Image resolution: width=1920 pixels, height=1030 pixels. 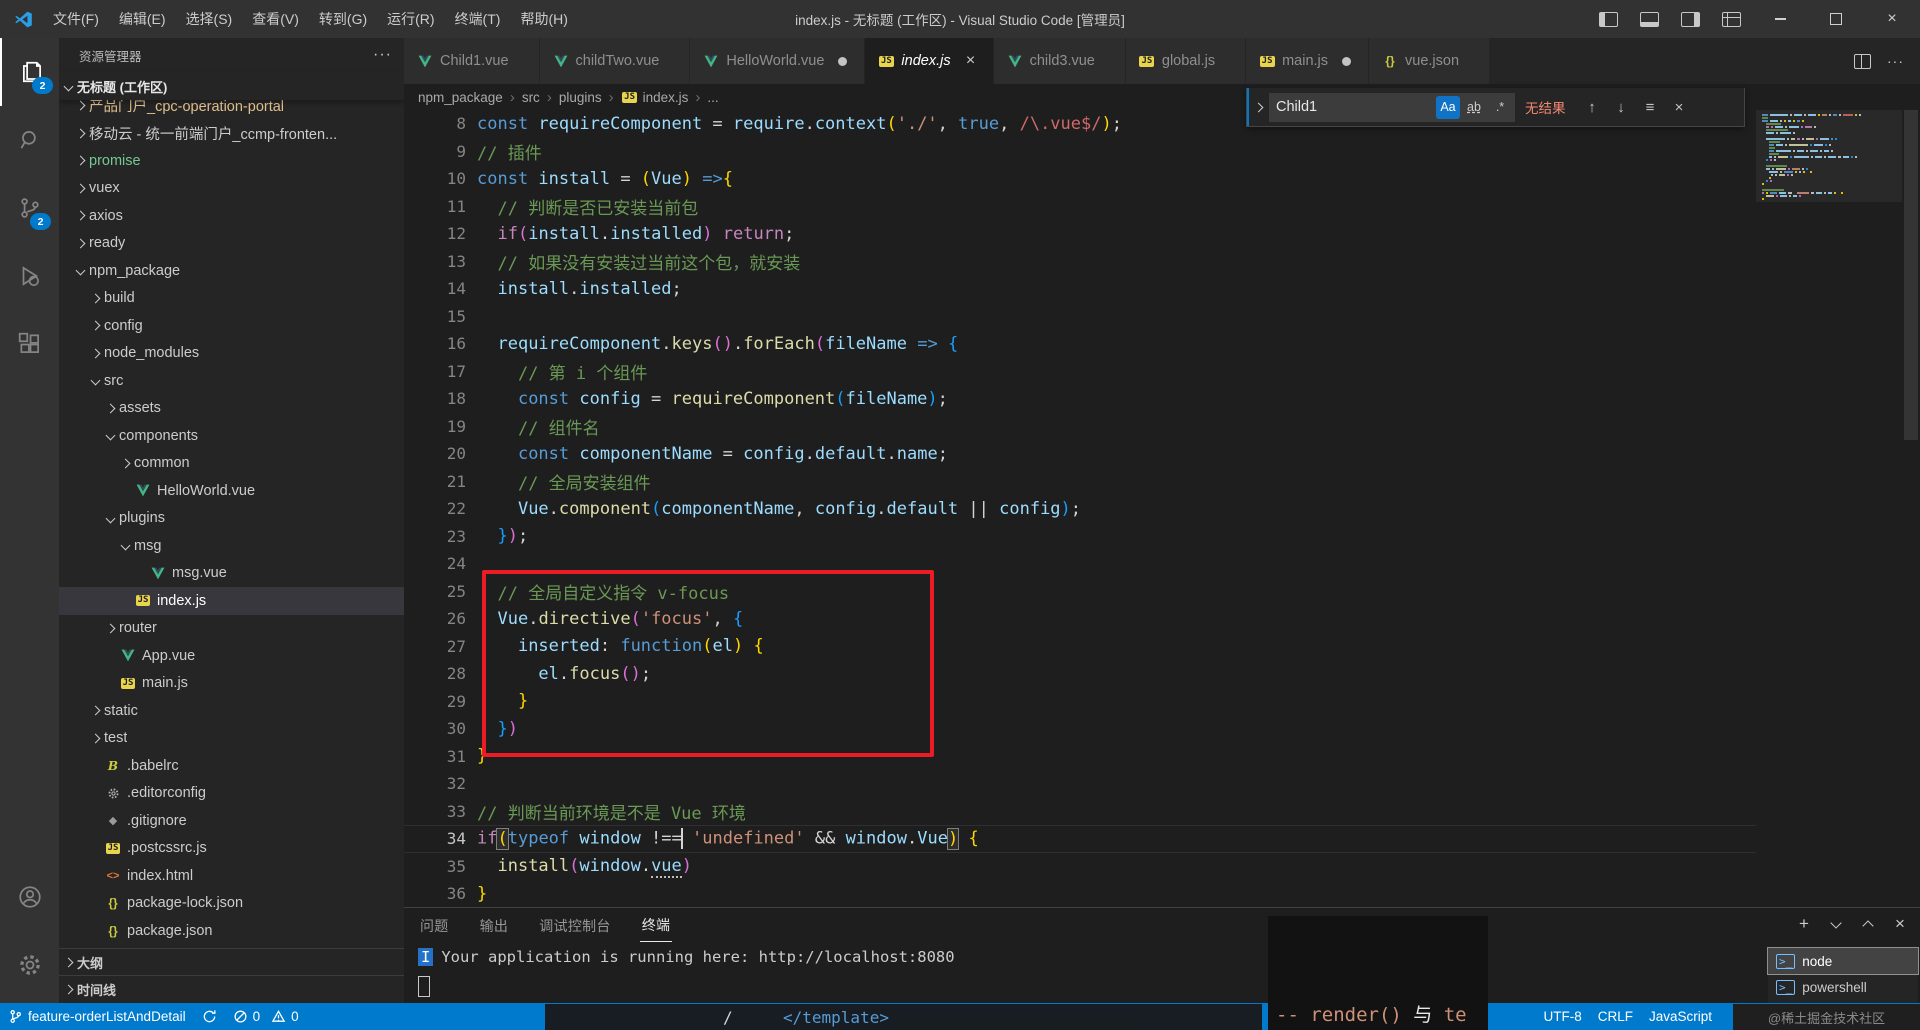 What do you see at coordinates (231, 849) in the screenshot?
I see `tree-item-.postcssrc.js: JS .postcssrc.js` at bounding box center [231, 849].